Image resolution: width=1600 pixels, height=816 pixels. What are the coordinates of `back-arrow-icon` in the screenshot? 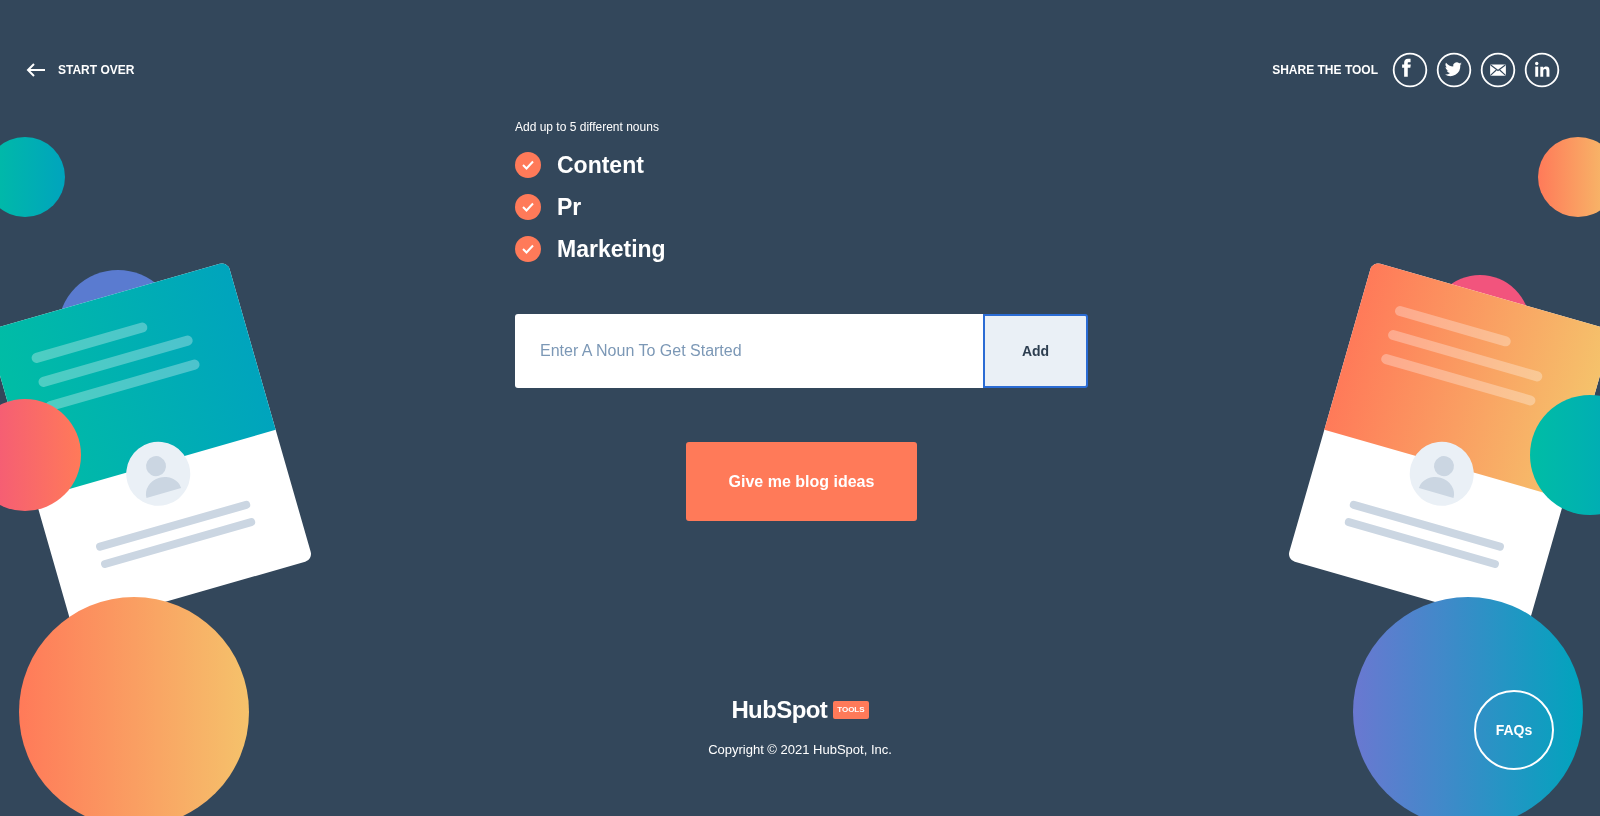 It's located at (36, 70).